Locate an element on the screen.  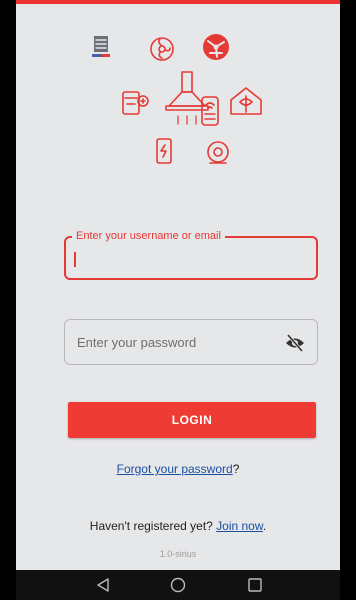
fan-icon is located at coordinates (162, 49).